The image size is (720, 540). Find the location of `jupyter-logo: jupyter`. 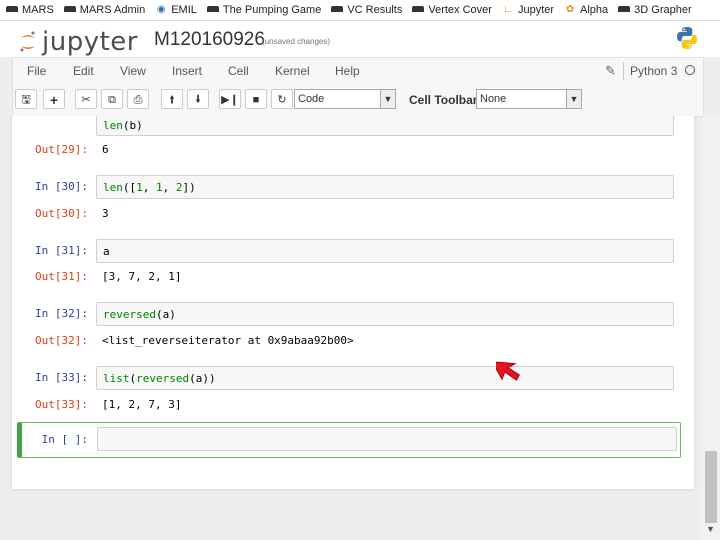

jupyter-logo: jupyter is located at coordinates (78, 42).